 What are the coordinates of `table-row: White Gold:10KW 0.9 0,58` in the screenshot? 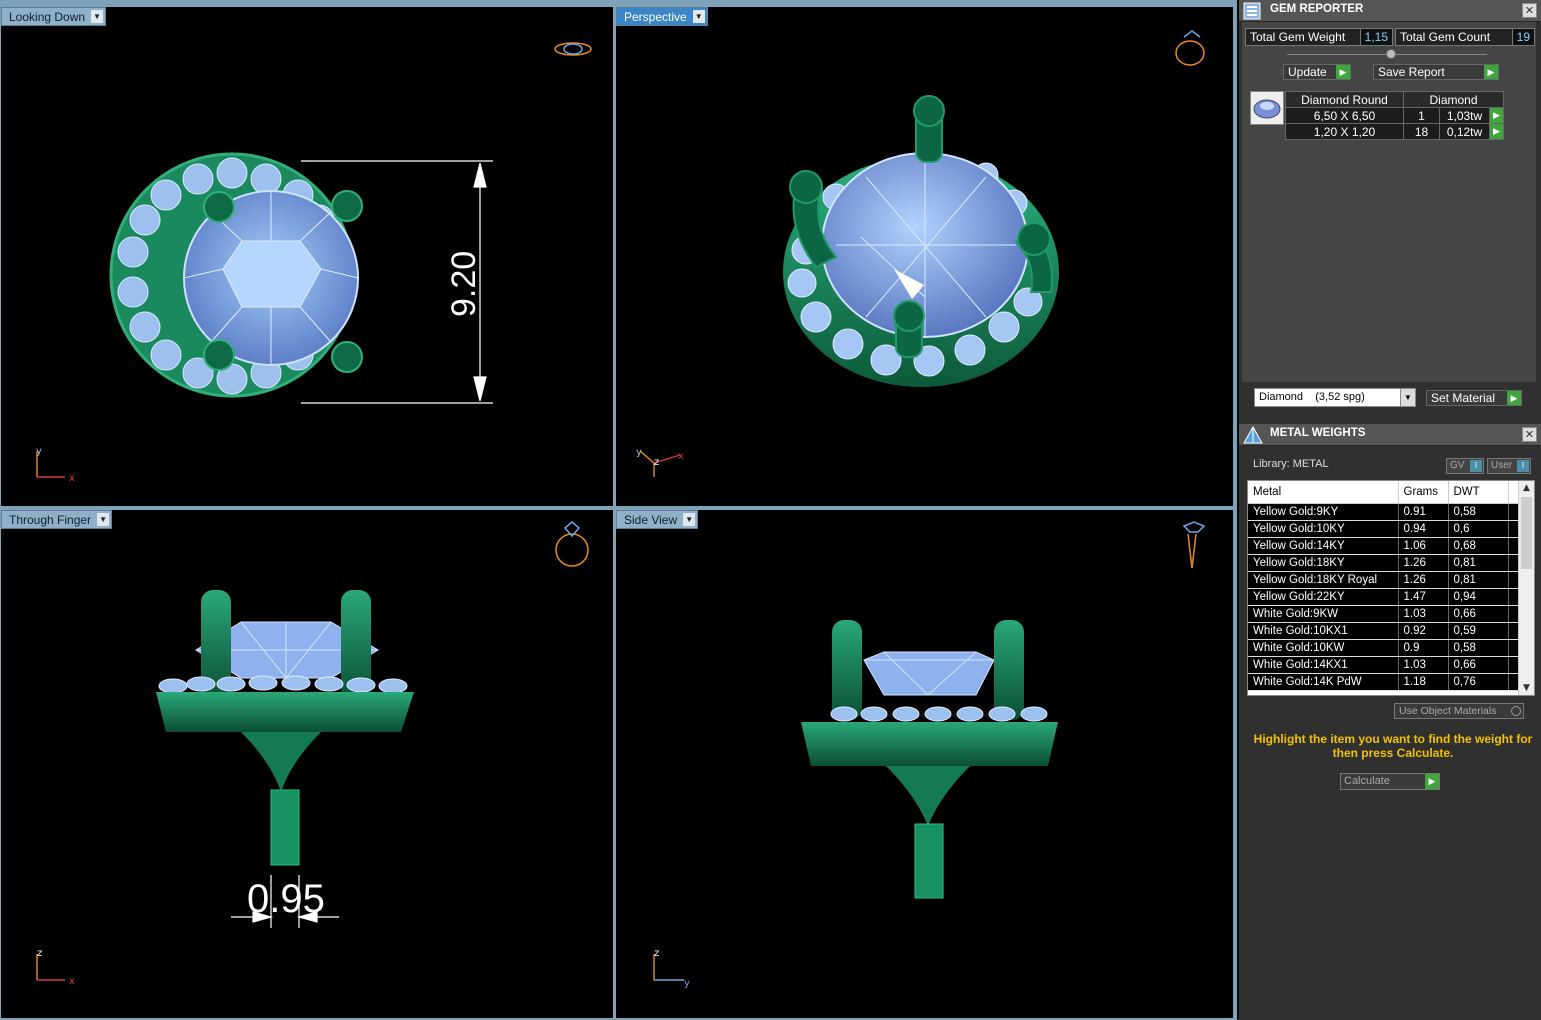 It's located at (1384, 648).